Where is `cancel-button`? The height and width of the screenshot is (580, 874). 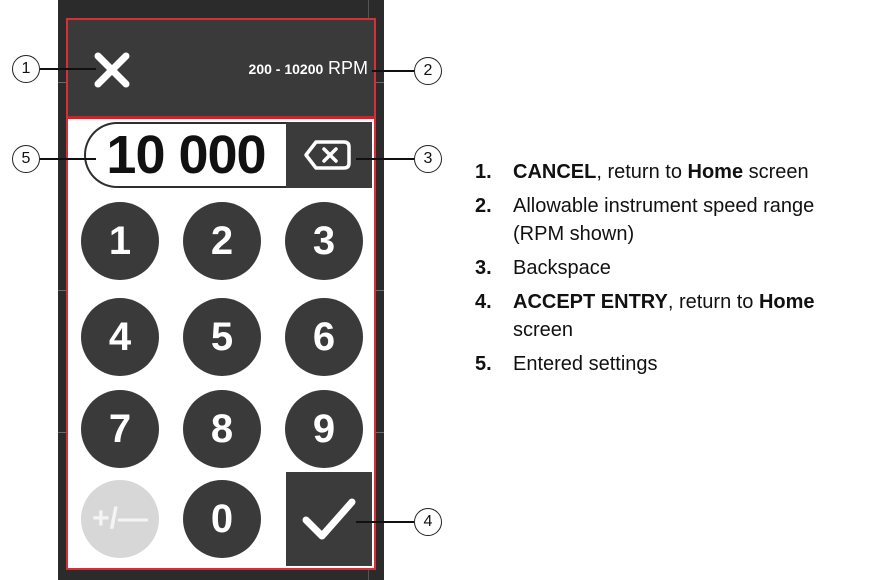
cancel-button is located at coordinates (112, 70).